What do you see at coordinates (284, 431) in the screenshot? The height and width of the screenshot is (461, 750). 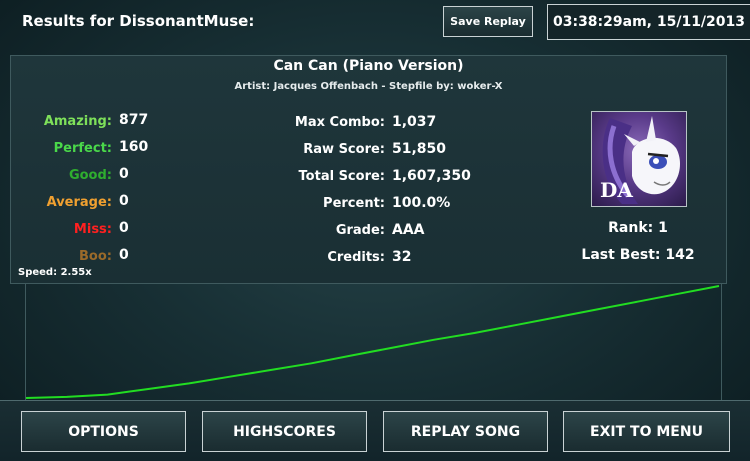 I see `highscores-button: HIGHSCORES` at bounding box center [284, 431].